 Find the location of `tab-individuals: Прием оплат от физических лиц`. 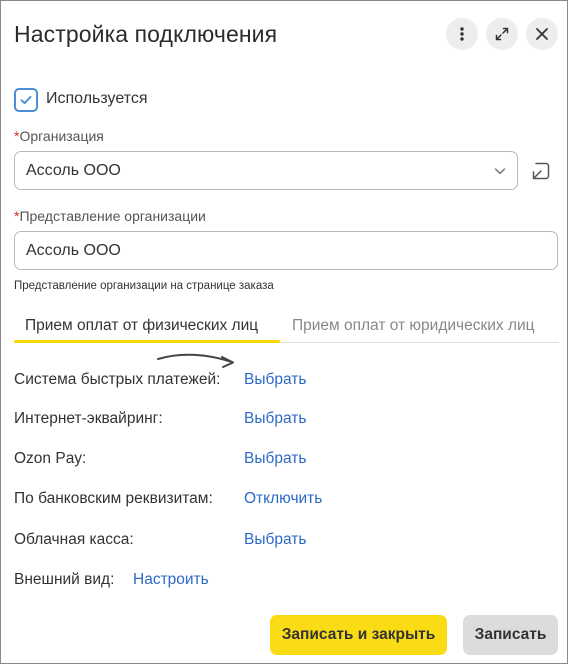

tab-individuals: Прием оплат от физических лиц is located at coordinates (141, 326).